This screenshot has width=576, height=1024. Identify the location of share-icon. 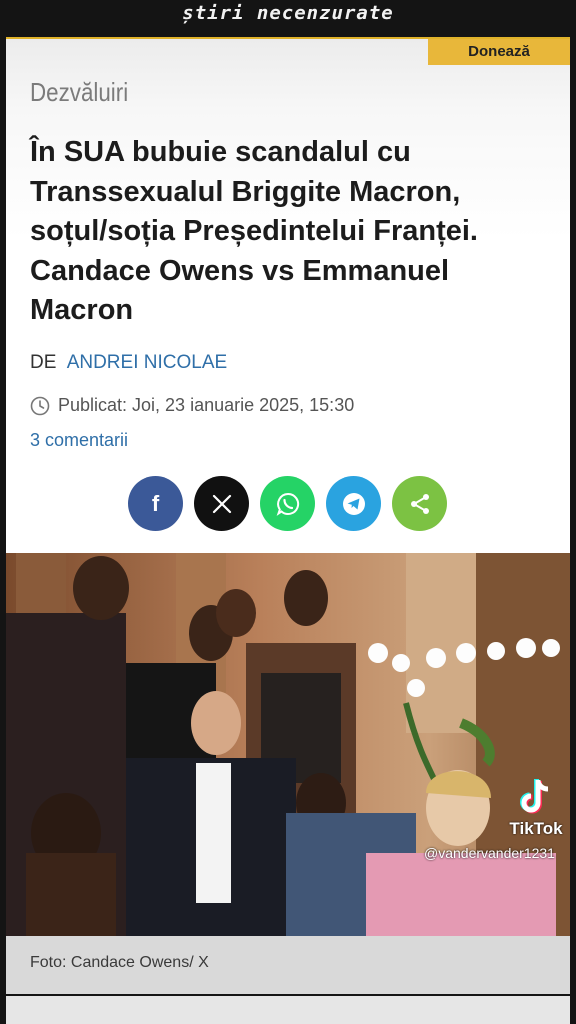
(419, 503).